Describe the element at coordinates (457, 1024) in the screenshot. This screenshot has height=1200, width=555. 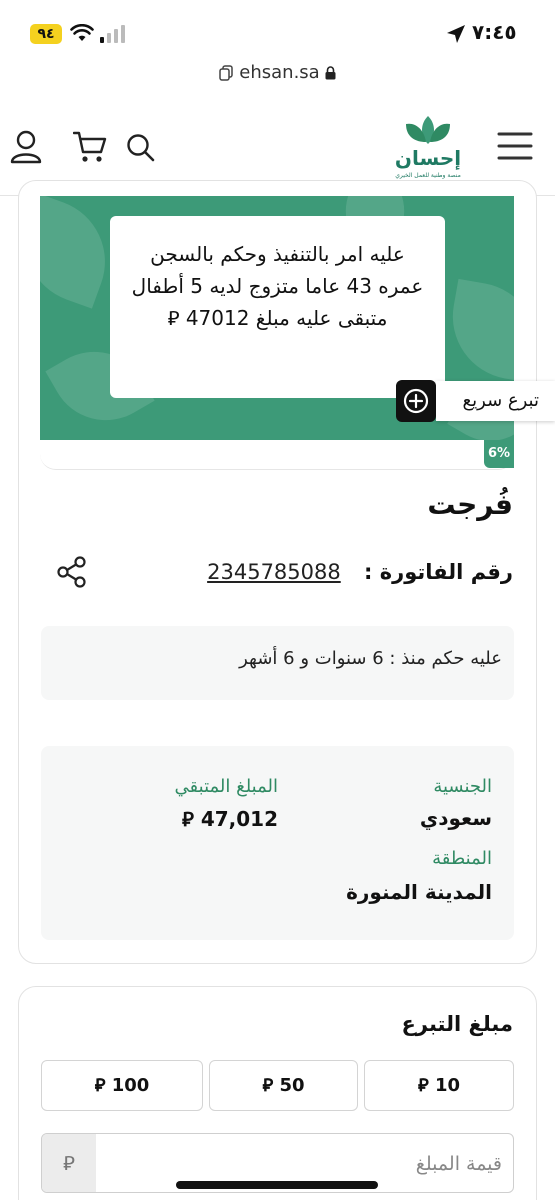
I see `donation-title: مبلغ التبرع` at that location.